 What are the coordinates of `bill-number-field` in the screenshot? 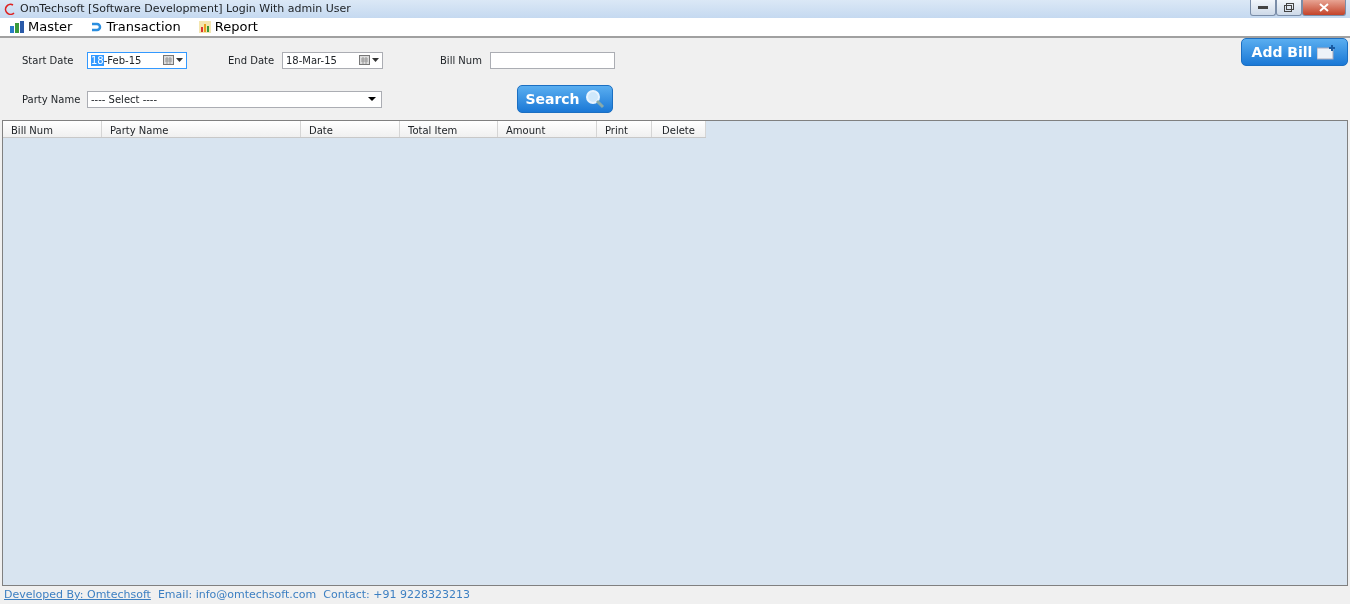 It's located at (552, 60).